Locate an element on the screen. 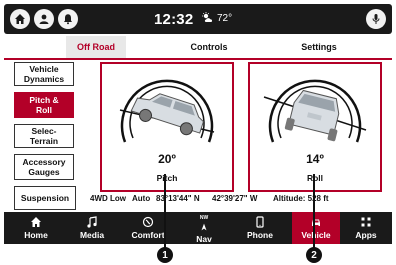 This screenshot has width=396, height=265. microphone-icon is located at coordinates (376, 19).